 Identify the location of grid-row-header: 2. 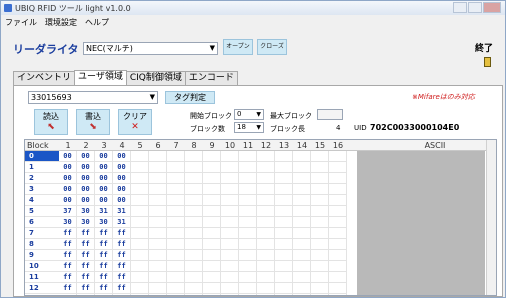
(42, 178).